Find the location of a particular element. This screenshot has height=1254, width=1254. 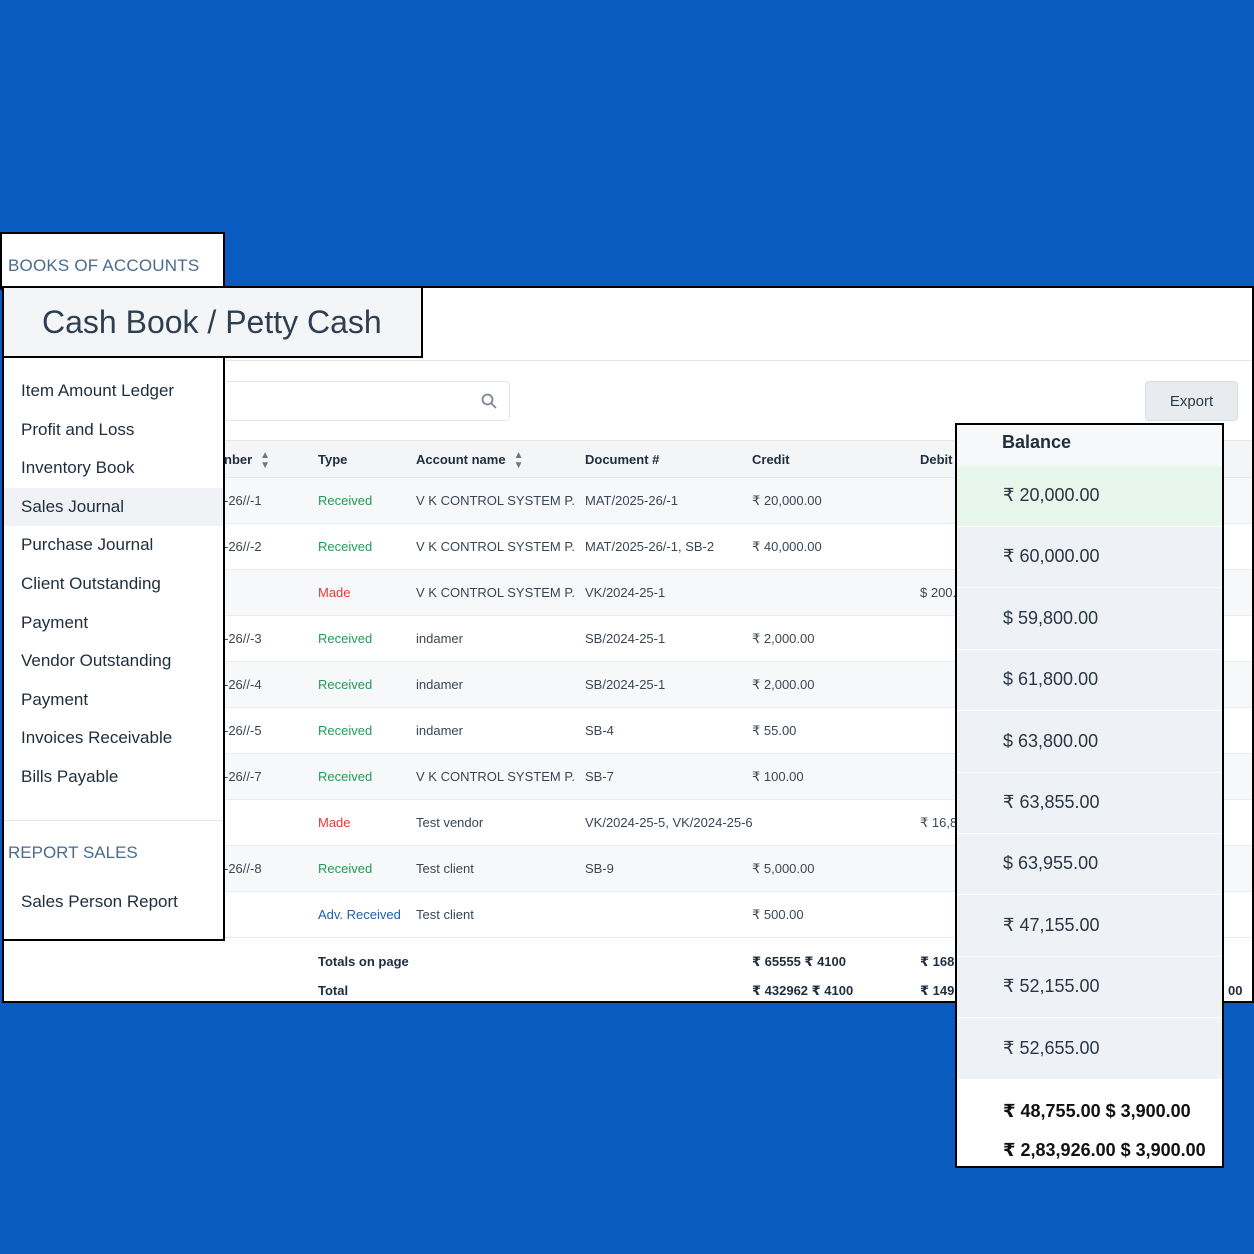

balance-row: $ 63,800.00 is located at coordinates (1089, 742).